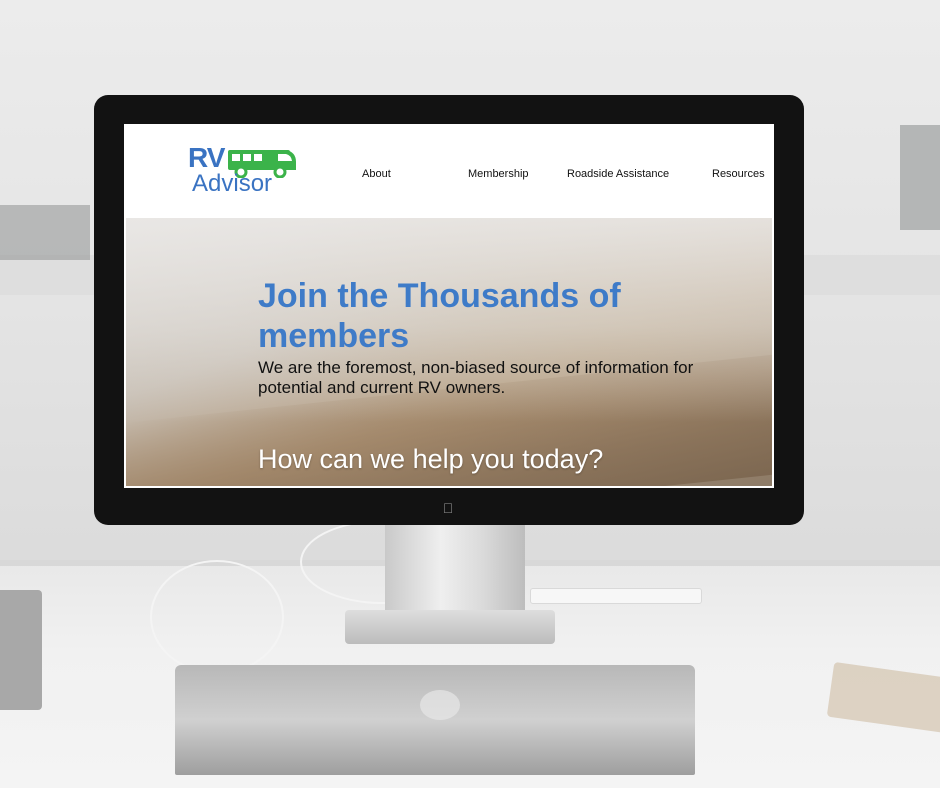 This screenshot has width=940, height=788. I want to click on nav-about: About, so click(376, 174).